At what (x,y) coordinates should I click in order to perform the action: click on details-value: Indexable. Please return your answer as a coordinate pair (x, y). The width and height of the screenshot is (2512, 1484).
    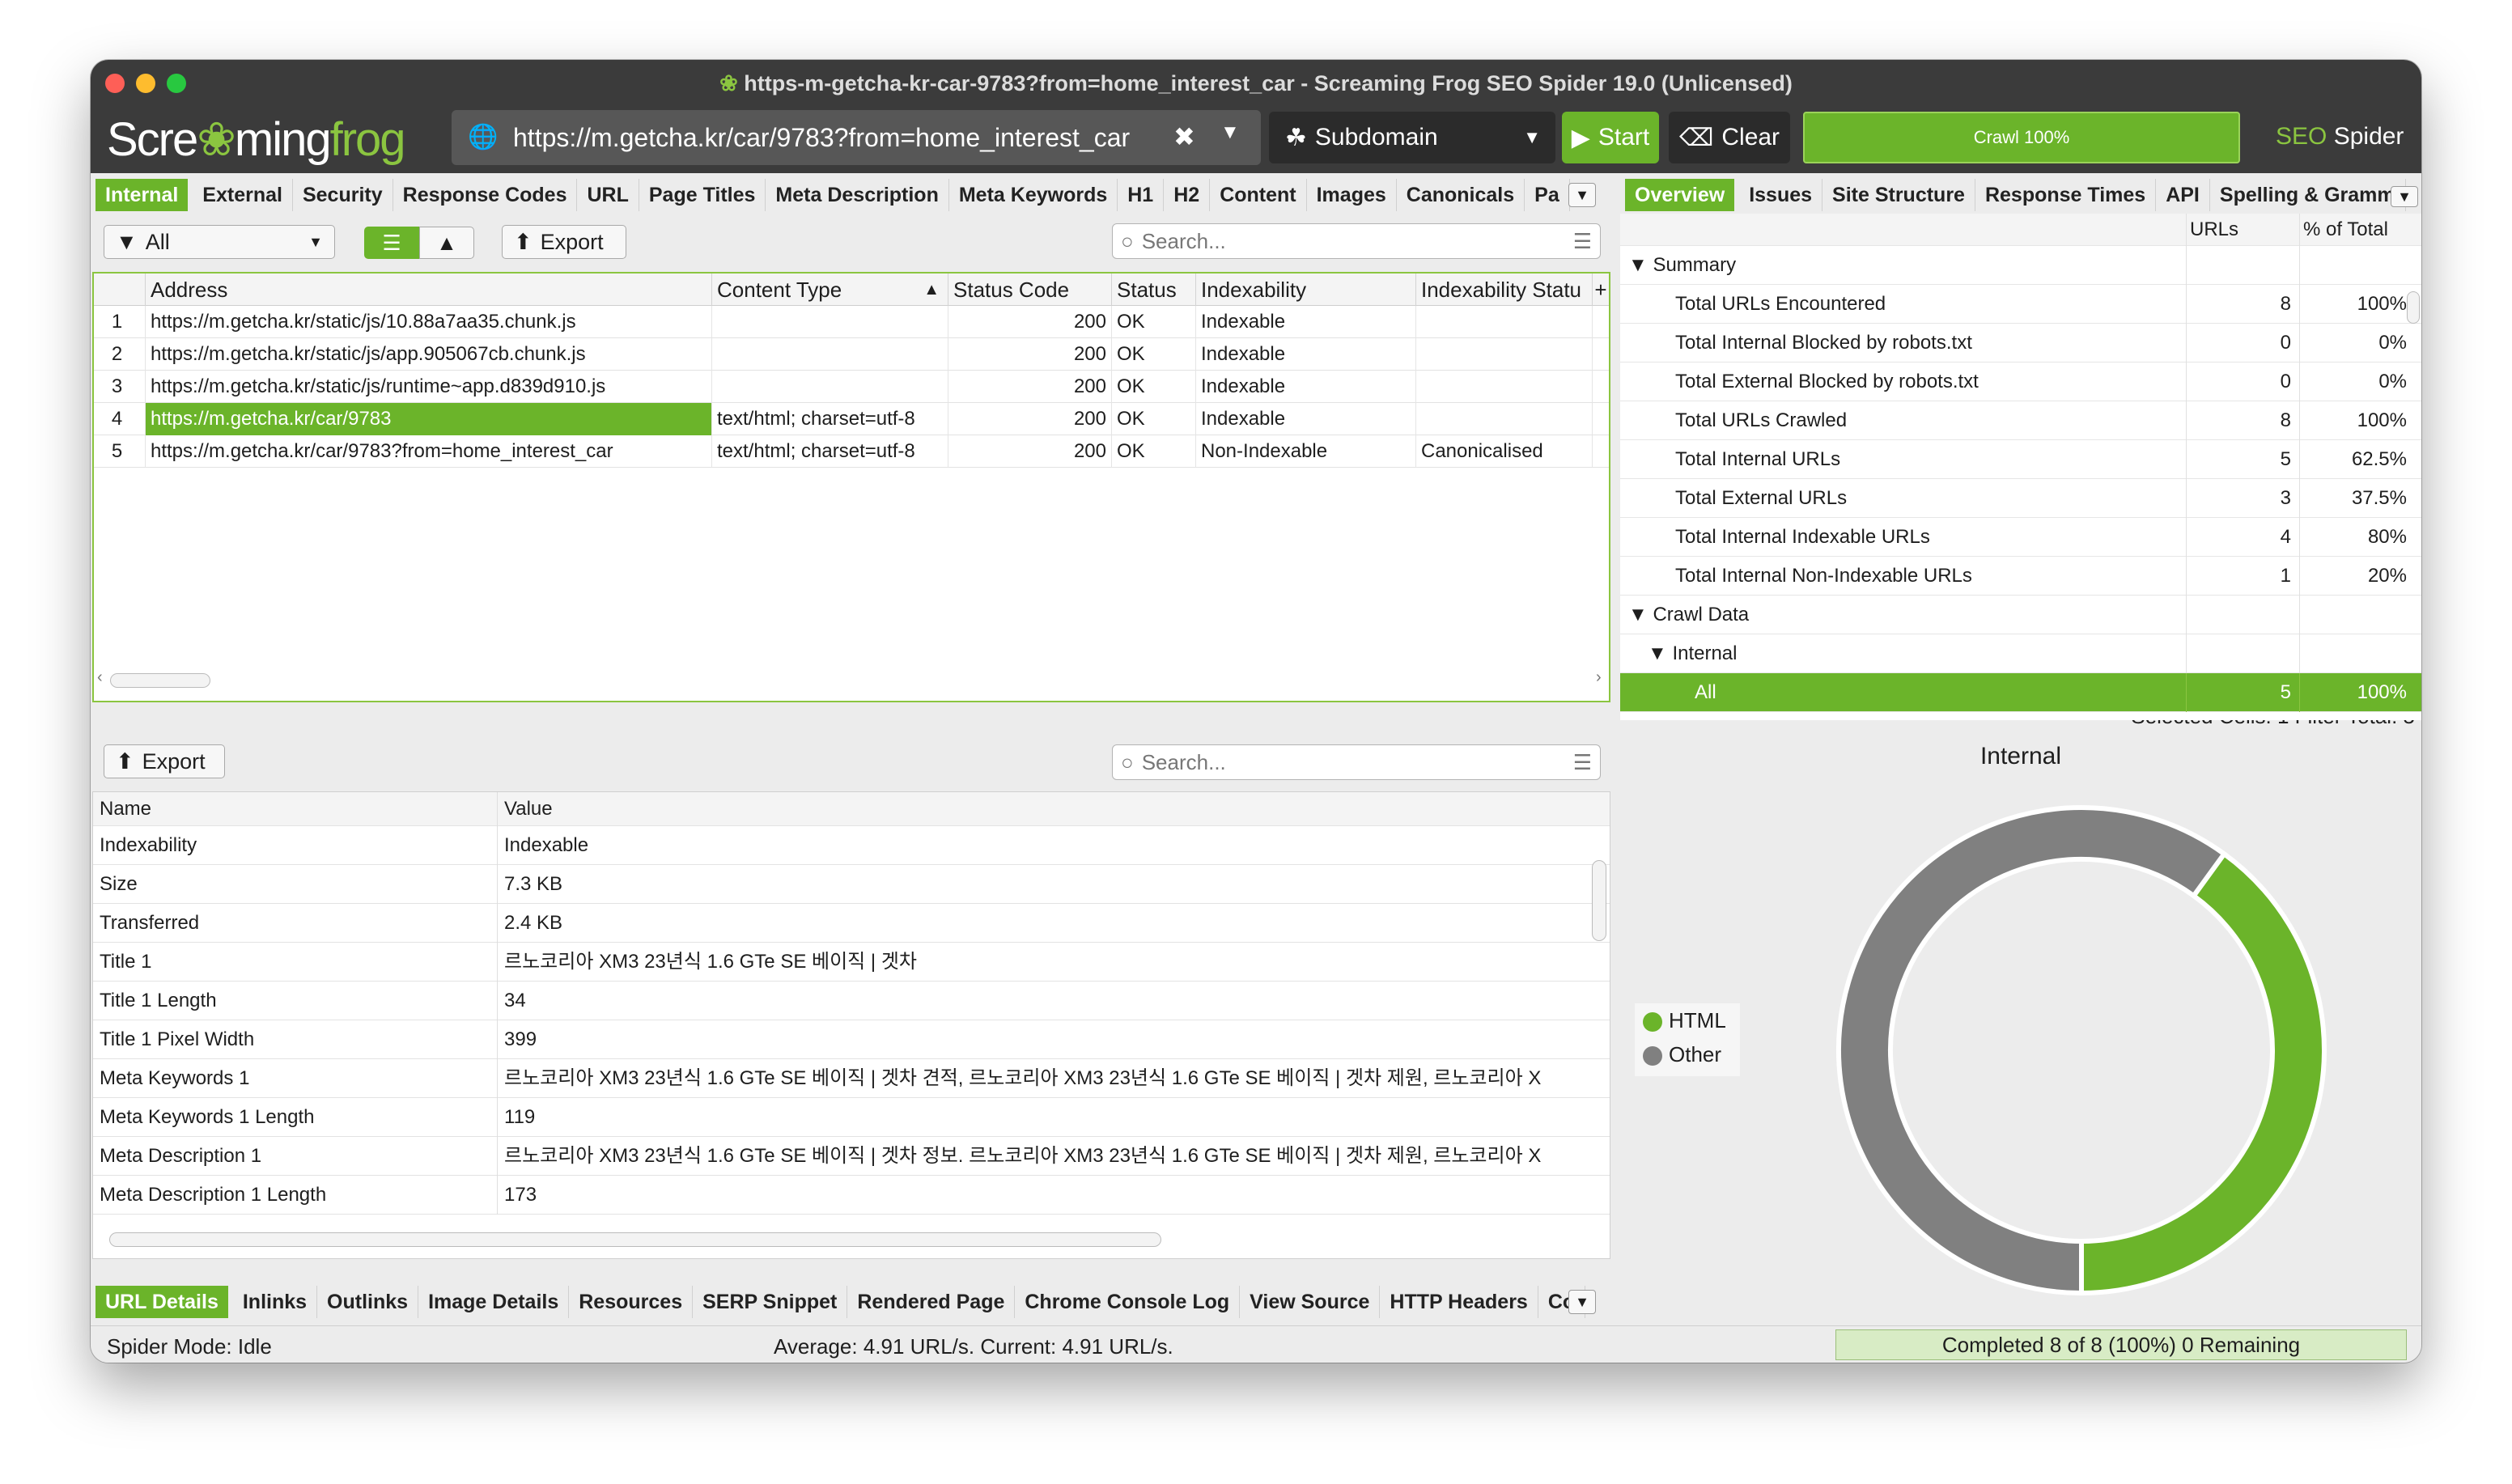
    Looking at the image, I should click on (546, 844).